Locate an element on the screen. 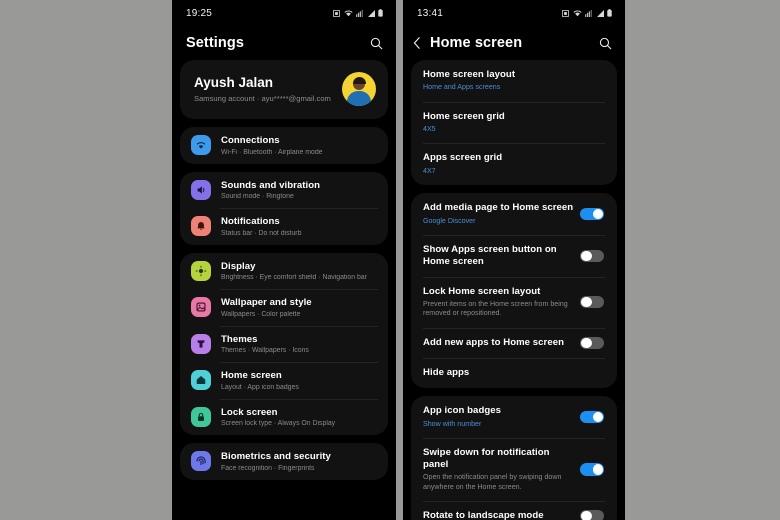  home-settings-row-title: Rotate to landscape mode is located at coordinates (483, 515).